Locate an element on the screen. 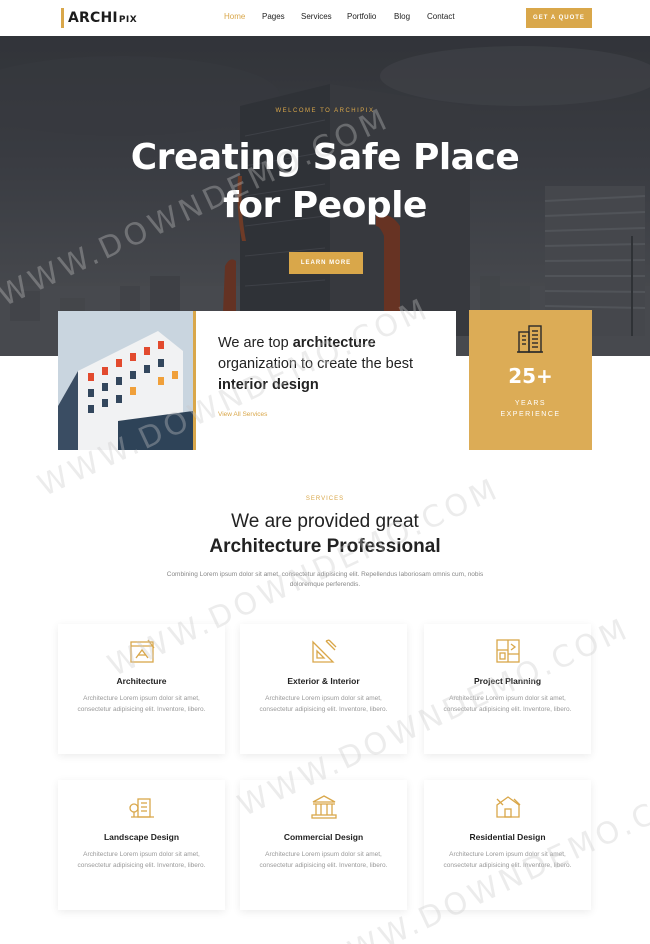  nav-item-blog: Blog is located at coordinates (410, 16).